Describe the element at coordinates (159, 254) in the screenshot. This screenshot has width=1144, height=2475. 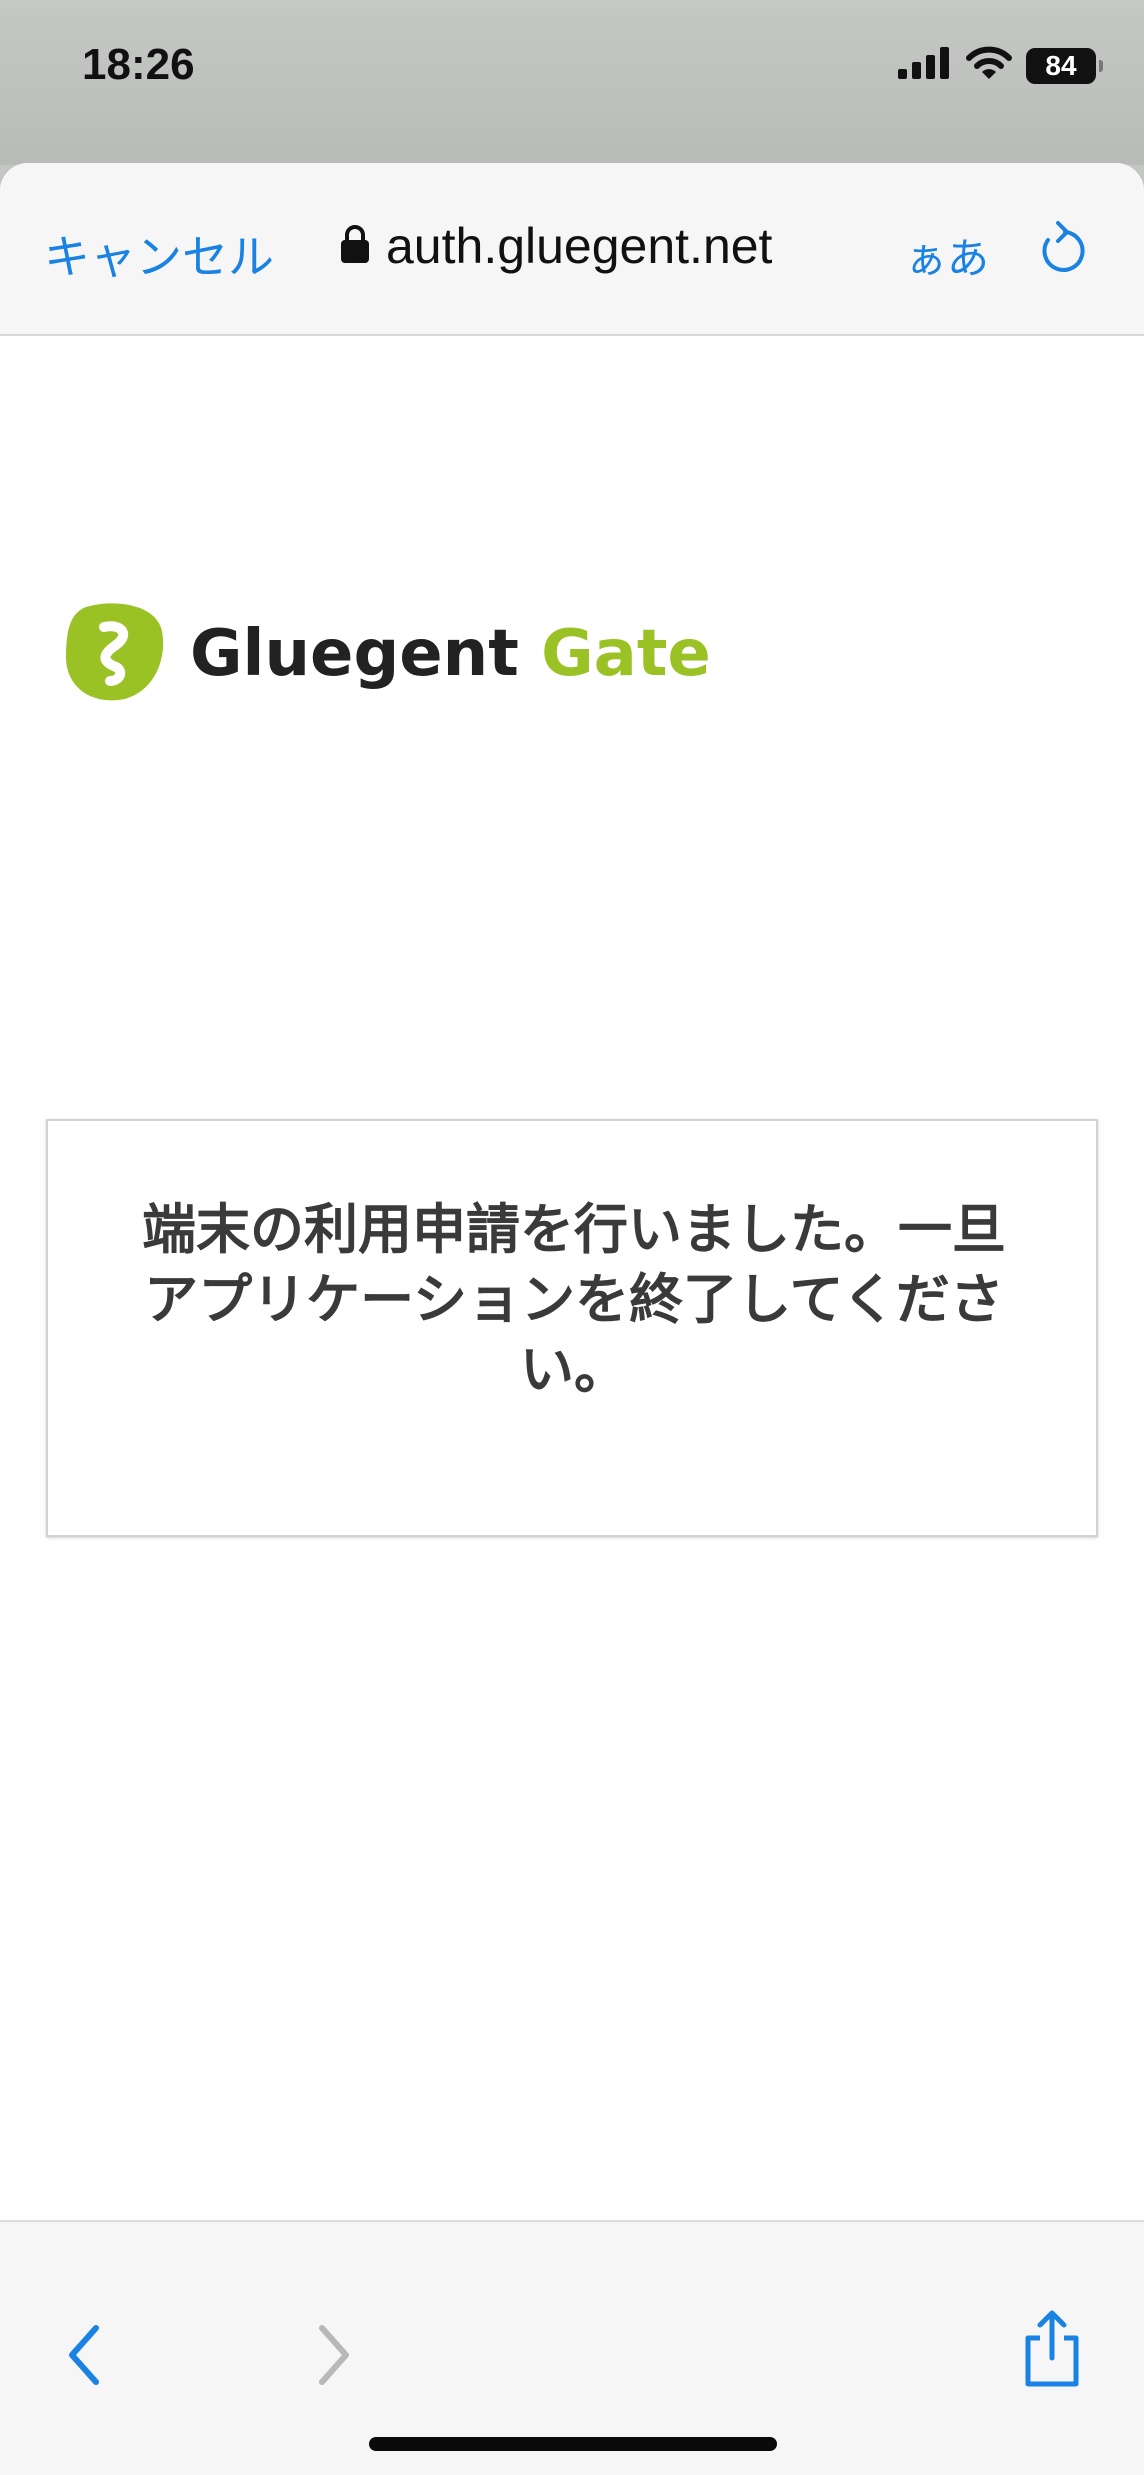
I see `cancel-button: キャンセル` at that location.